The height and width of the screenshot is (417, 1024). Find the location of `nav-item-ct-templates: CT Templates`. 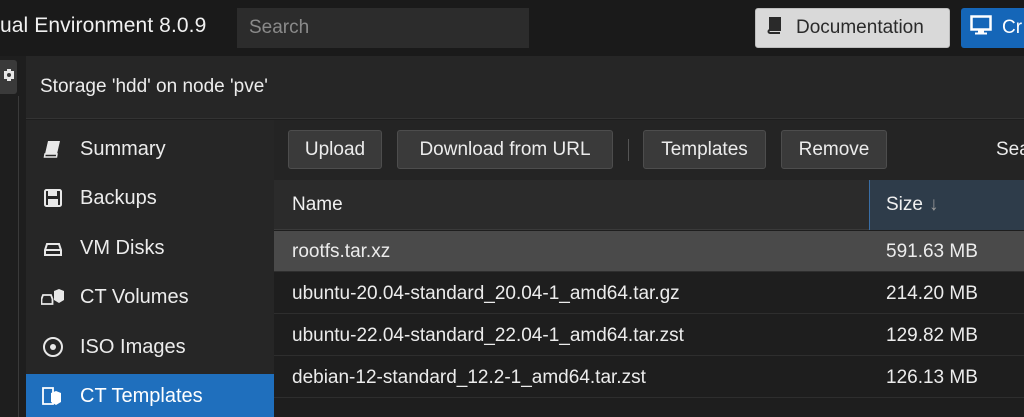

nav-item-ct-templates: CT Templates is located at coordinates (150, 395).